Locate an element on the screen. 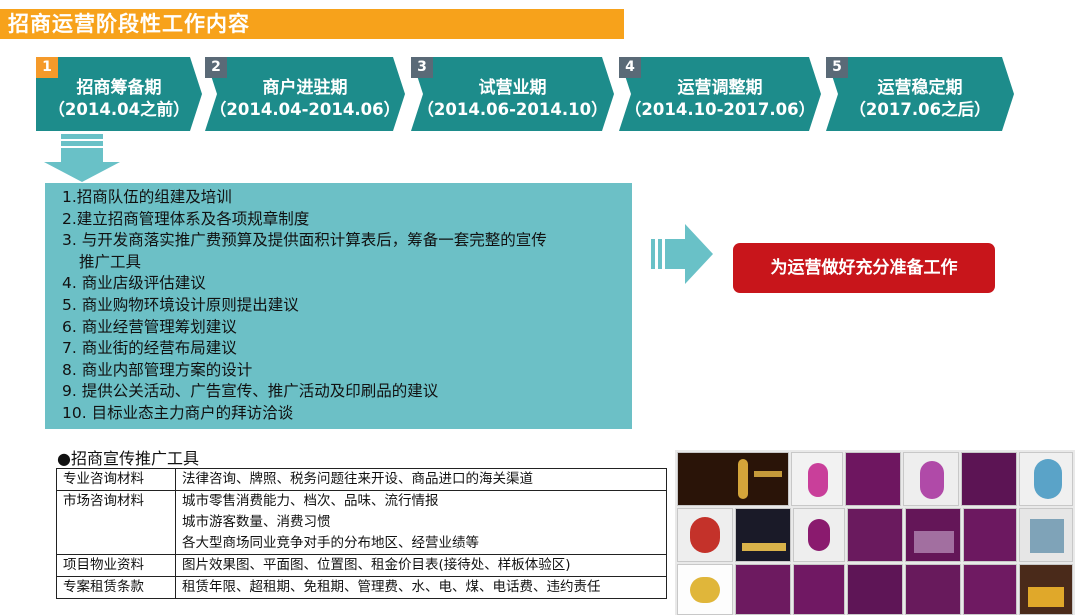  task-item: 6. 商业经营管理筹划建议 is located at coordinates (149, 326).